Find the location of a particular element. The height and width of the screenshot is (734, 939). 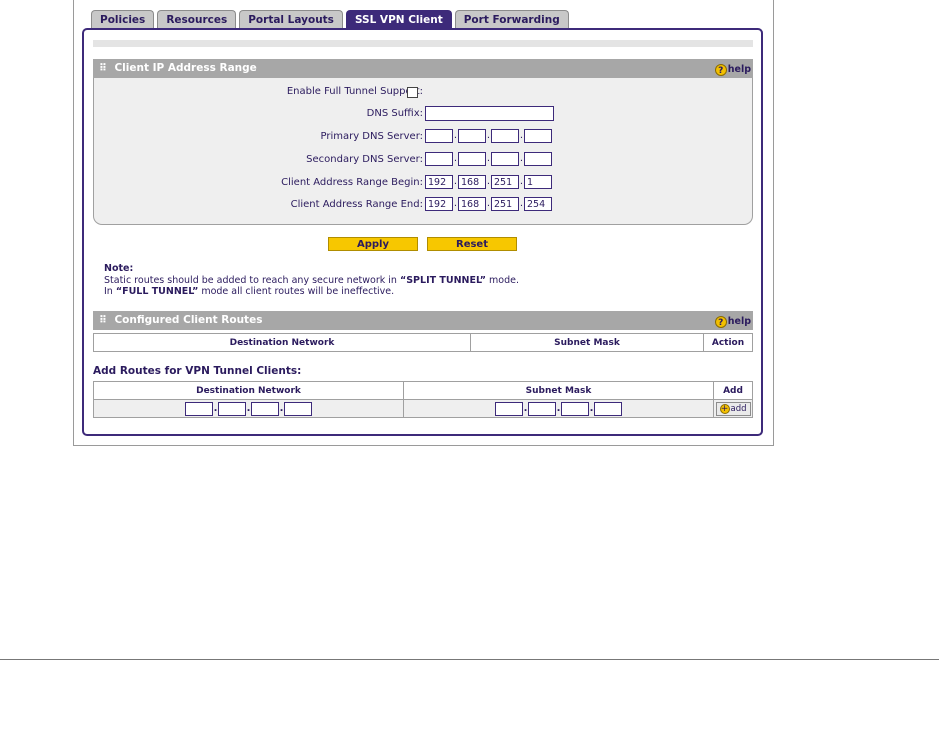

add-cell: + add is located at coordinates (733, 408).